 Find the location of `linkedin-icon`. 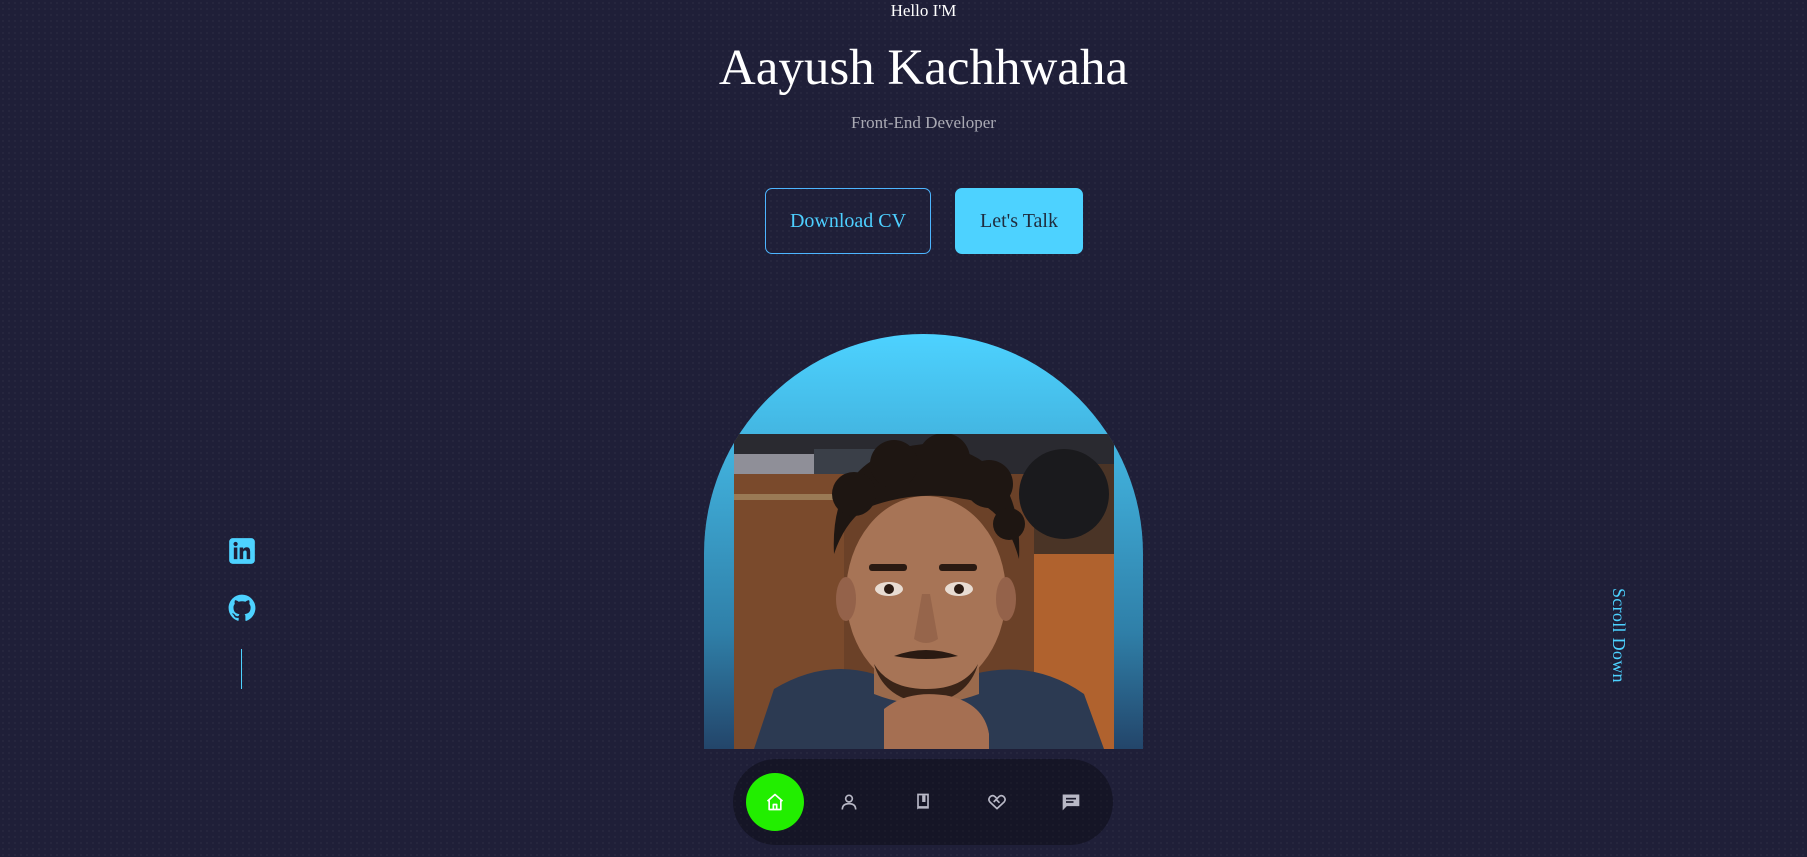

linkedin-icon is located at coordinates (242, 551).